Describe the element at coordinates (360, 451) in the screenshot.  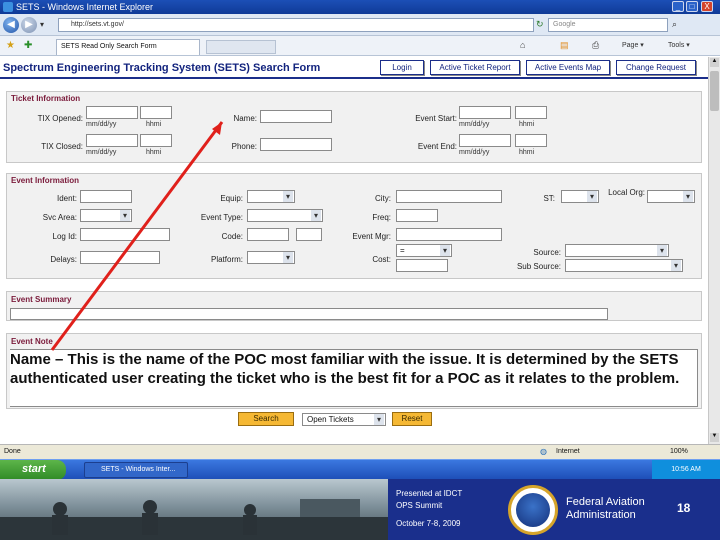
I see `status-bar: Done ◍ Internet 100%` at that location.